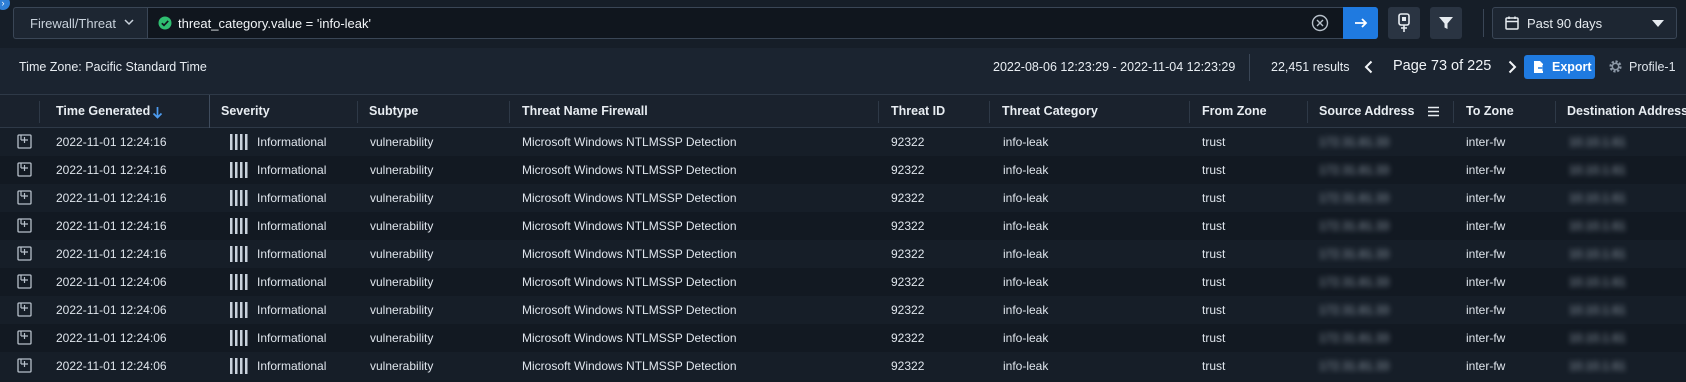 The image size is (1686, 382). Describe the element at coordinates (1626, 111) in the screenshot. I see `column-header-destination-address: Destination Address` at that location.